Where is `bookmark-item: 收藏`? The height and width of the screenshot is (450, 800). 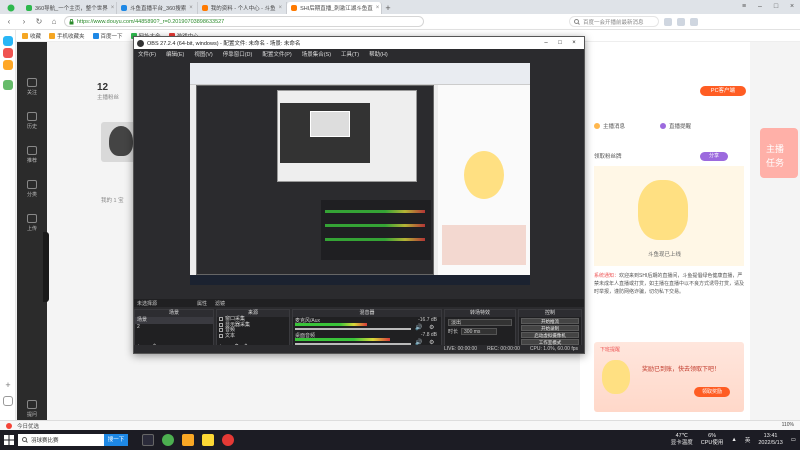
bookmark-item: 收藏 is located at coordinates (31, 36).